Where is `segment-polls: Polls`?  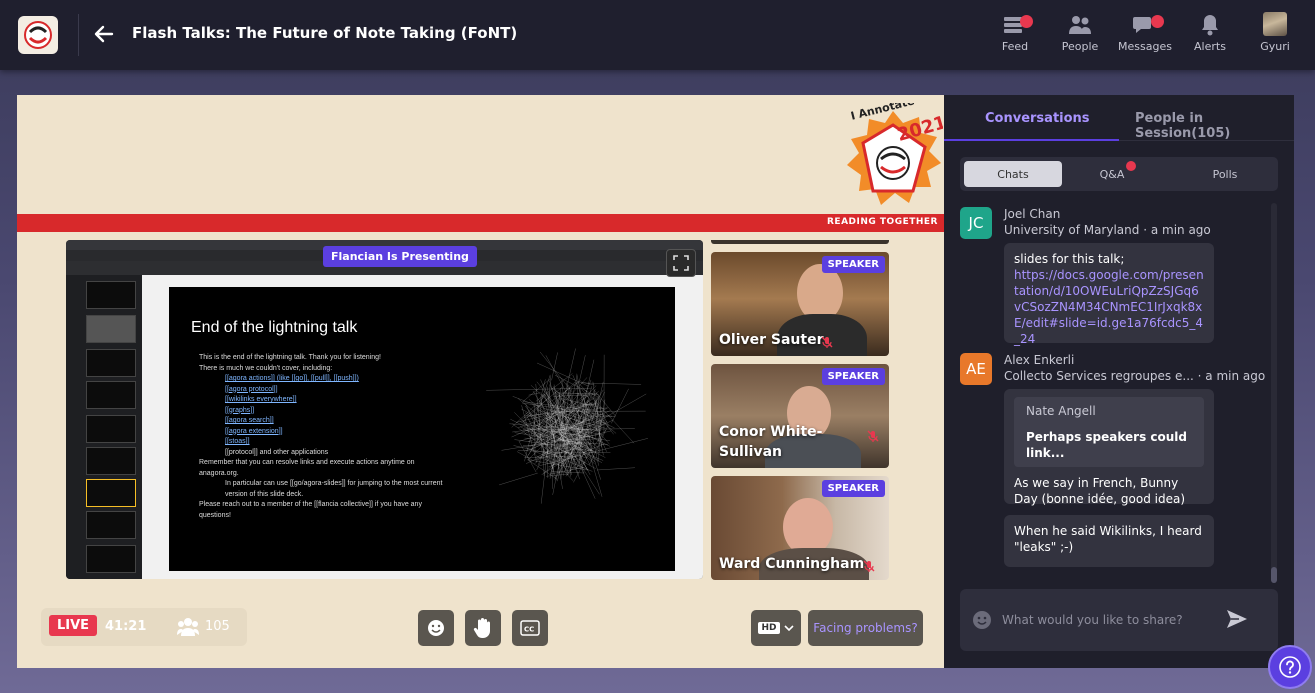
segment-polls: Polls is located at coordinates (1225, 174).